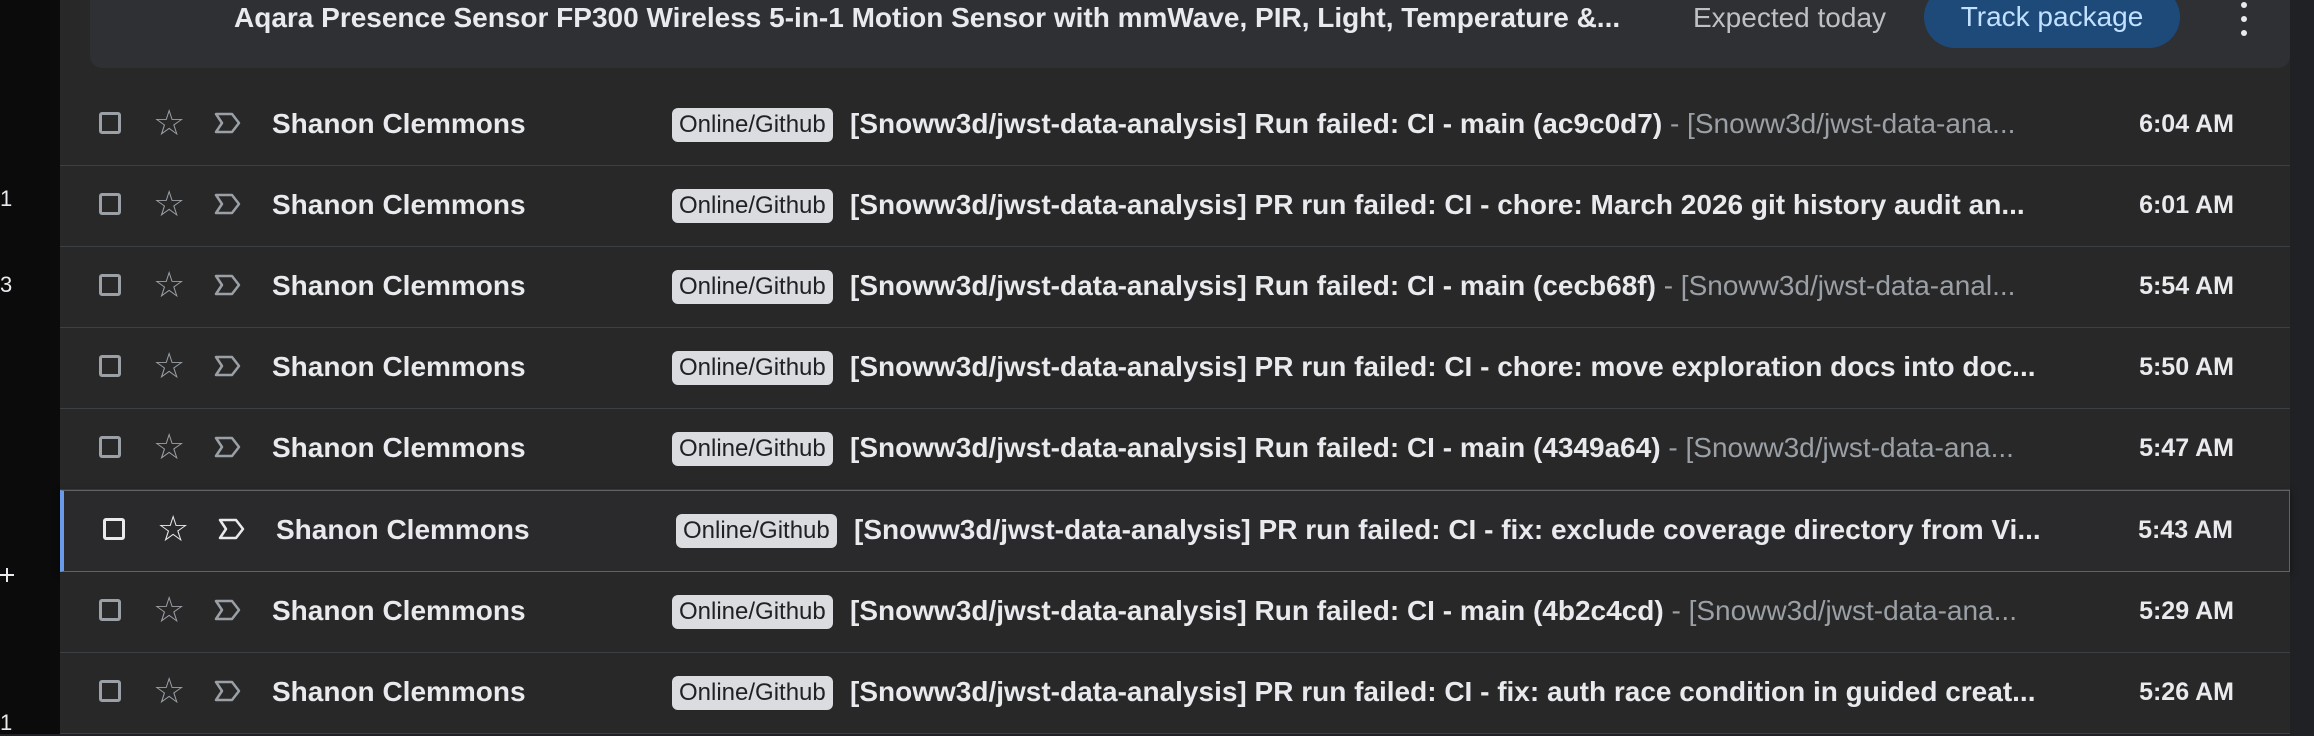 The image size is (2314, 736). What do you see at coordinates (2186, 124) in the screenshot?
I see `email-time: 6:04 AM` at bounding box center [2186, 124].